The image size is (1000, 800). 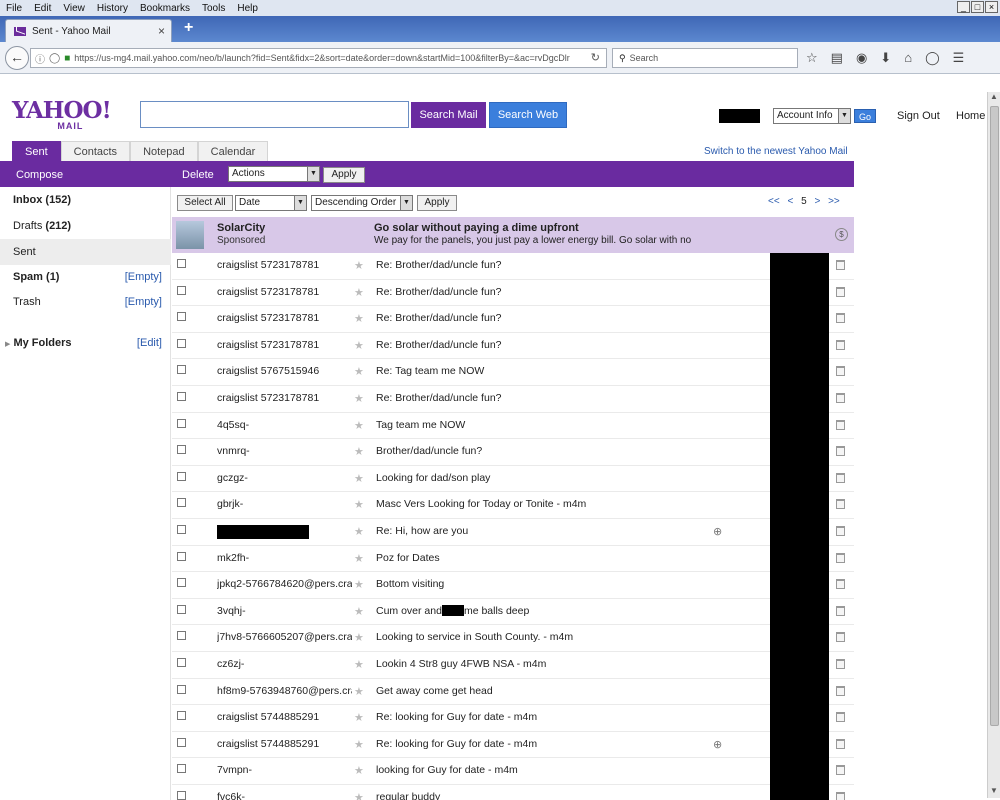 I want to click on message-from: fvc6k-, so click(x=284, y=795).